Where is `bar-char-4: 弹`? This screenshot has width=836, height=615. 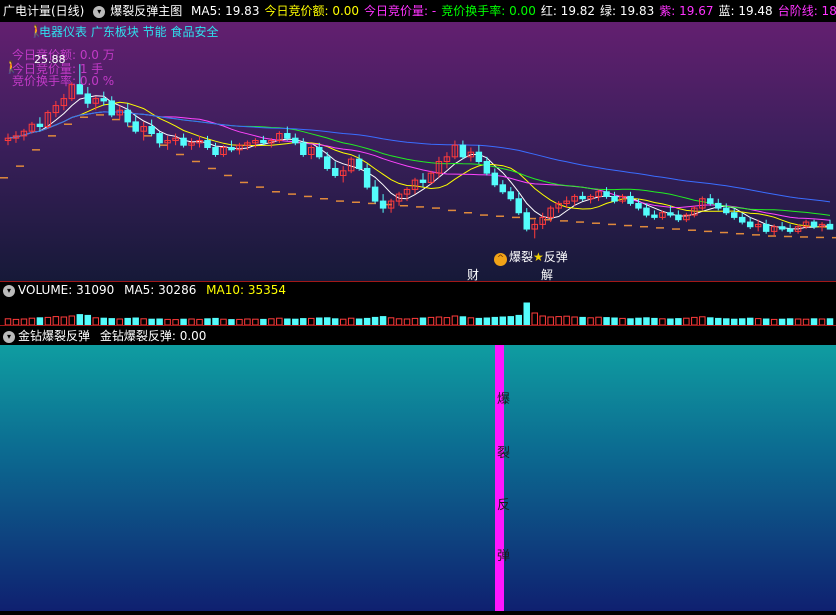 bar-char-4: 弹 is located at coordinates (504, 556).